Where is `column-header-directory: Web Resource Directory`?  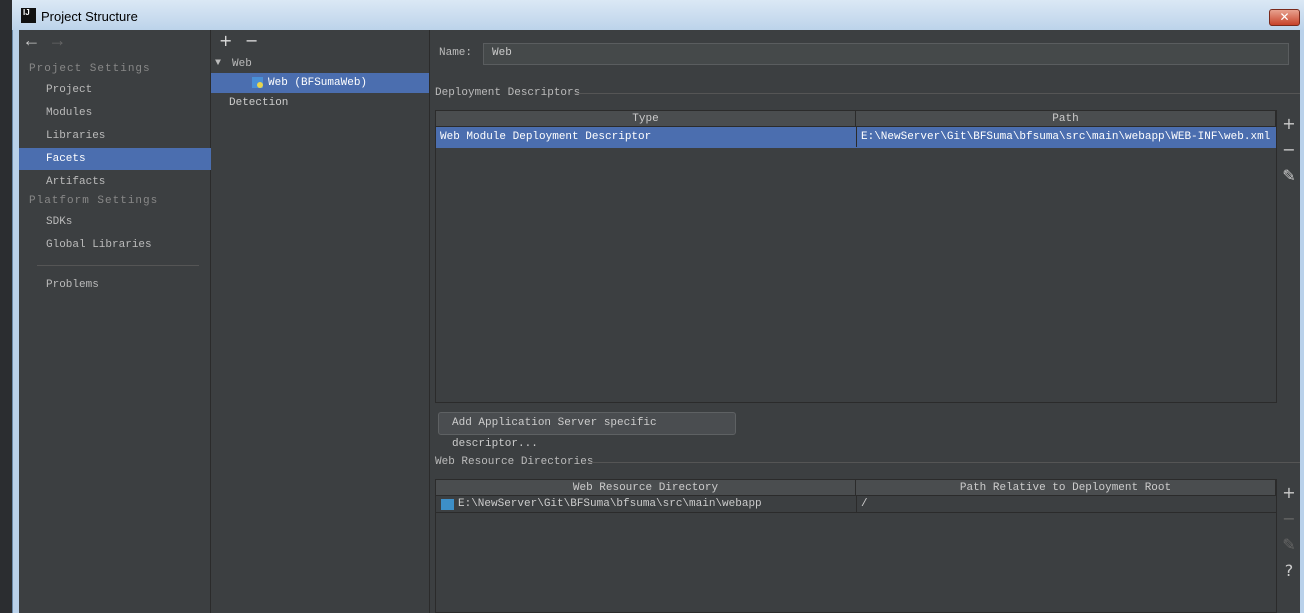
column-header-directory: Web Resource Directory is located at coordinates (646, 488).